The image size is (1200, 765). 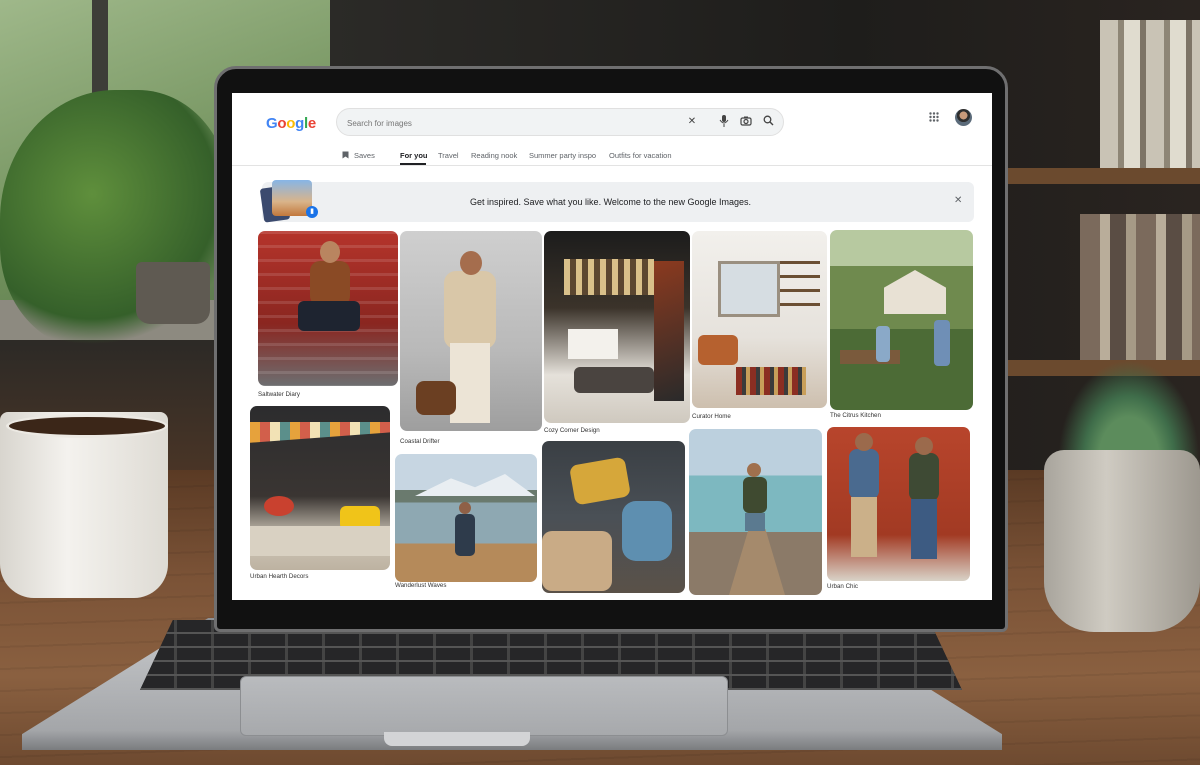 I want to click on image-tile-reading-nook, so click(x=613, y=517).